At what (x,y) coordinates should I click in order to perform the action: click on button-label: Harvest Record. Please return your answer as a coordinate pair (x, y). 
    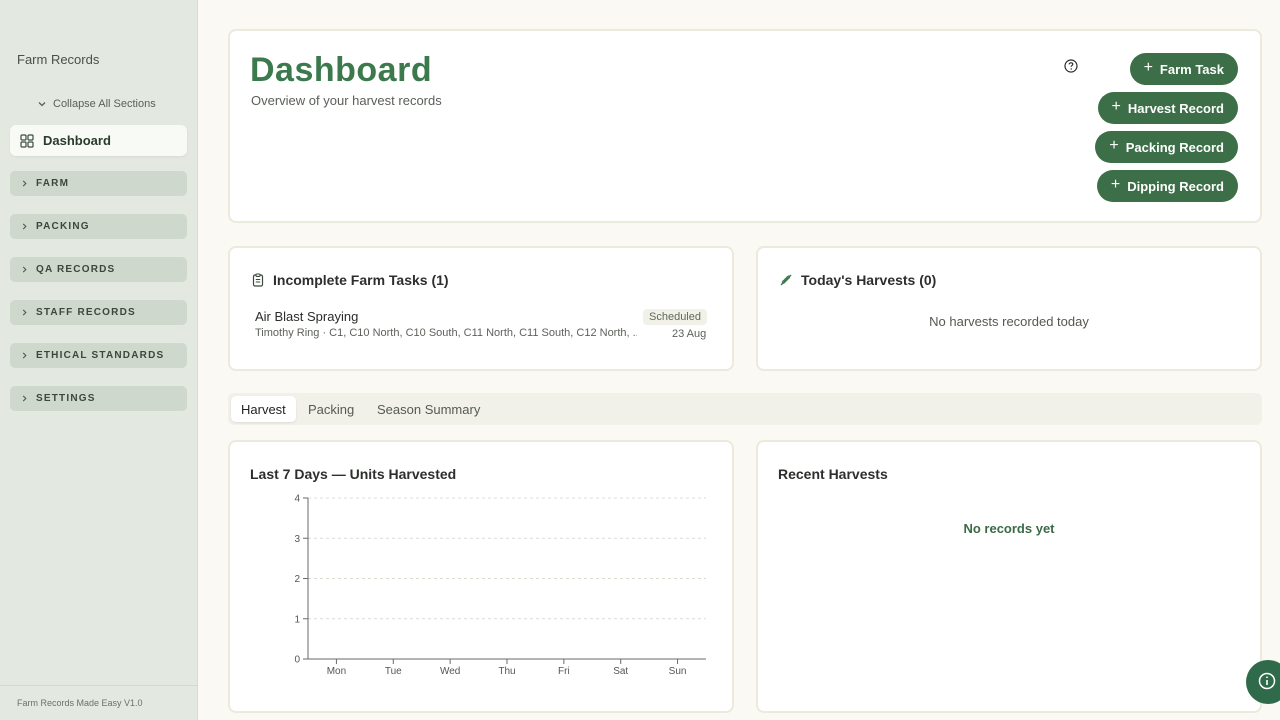
    Looking at the image, I should click on (1175, 108).